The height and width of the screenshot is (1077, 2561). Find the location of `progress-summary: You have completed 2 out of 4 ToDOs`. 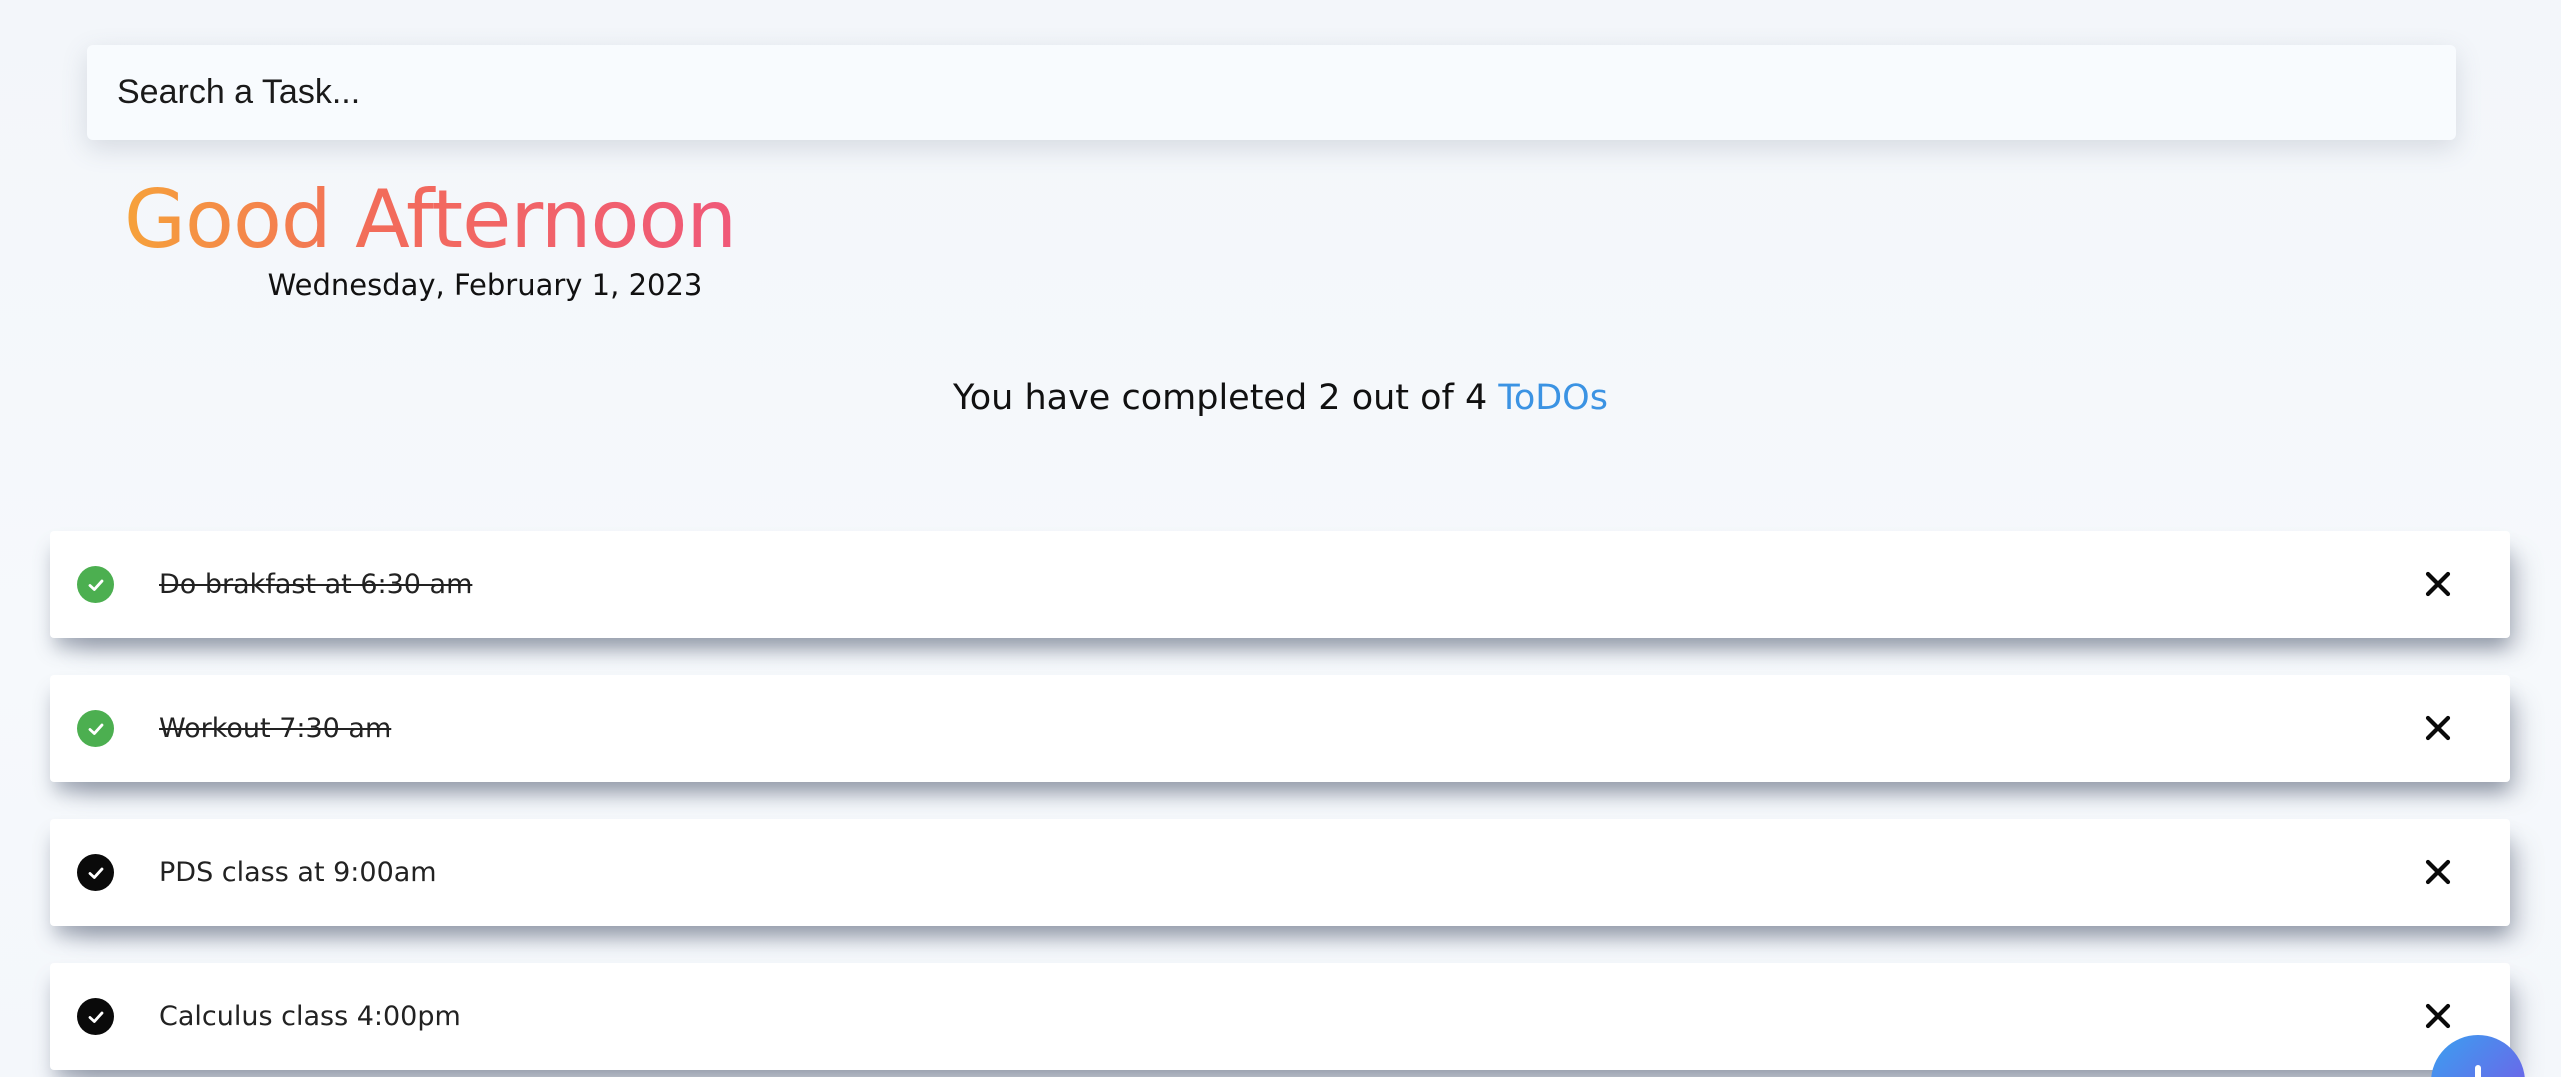

progress-summary: You have completed 2 out of 4 ToDOs is located at coordinates (1280, 398).